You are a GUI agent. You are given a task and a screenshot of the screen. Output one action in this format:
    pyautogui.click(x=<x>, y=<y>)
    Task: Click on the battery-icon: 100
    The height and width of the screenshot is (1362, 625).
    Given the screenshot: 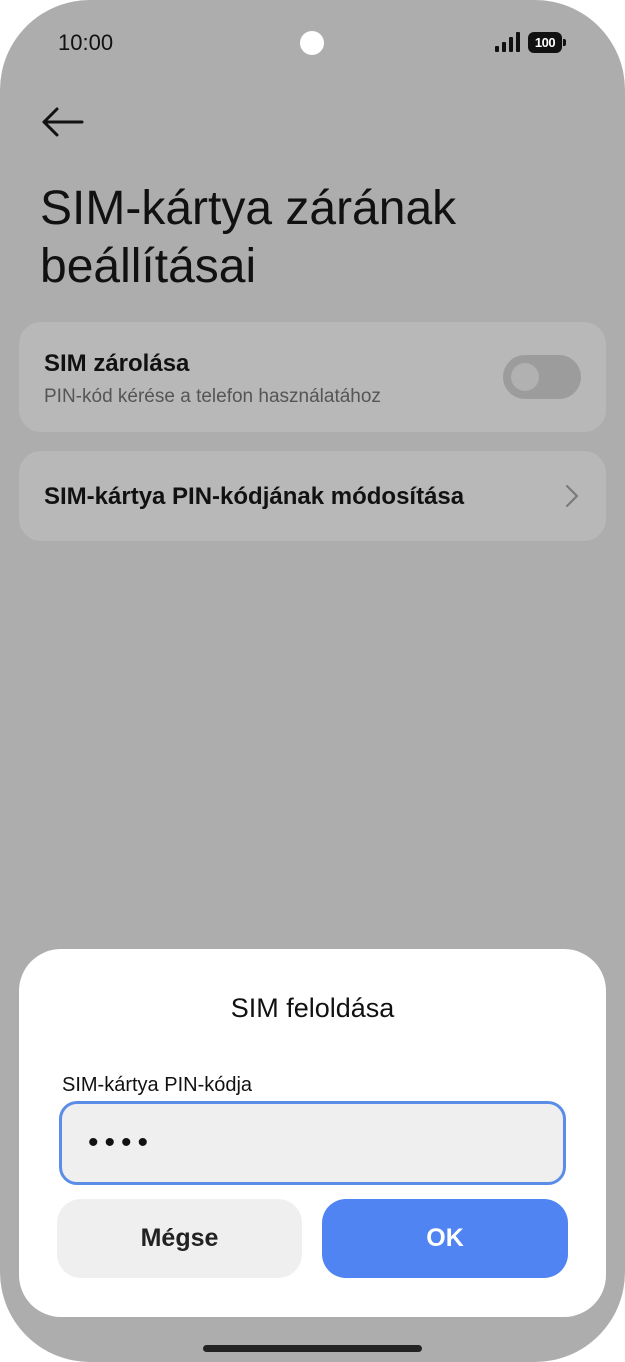 What is the action you would take?
    pyautogui.click(x=547, y=42)
    